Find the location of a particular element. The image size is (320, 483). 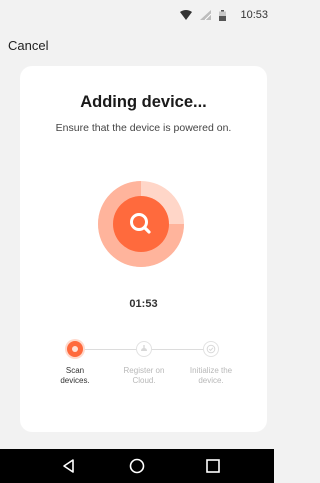

step-initialize-text: Initialize the device. is located at coordinates (211, 375).